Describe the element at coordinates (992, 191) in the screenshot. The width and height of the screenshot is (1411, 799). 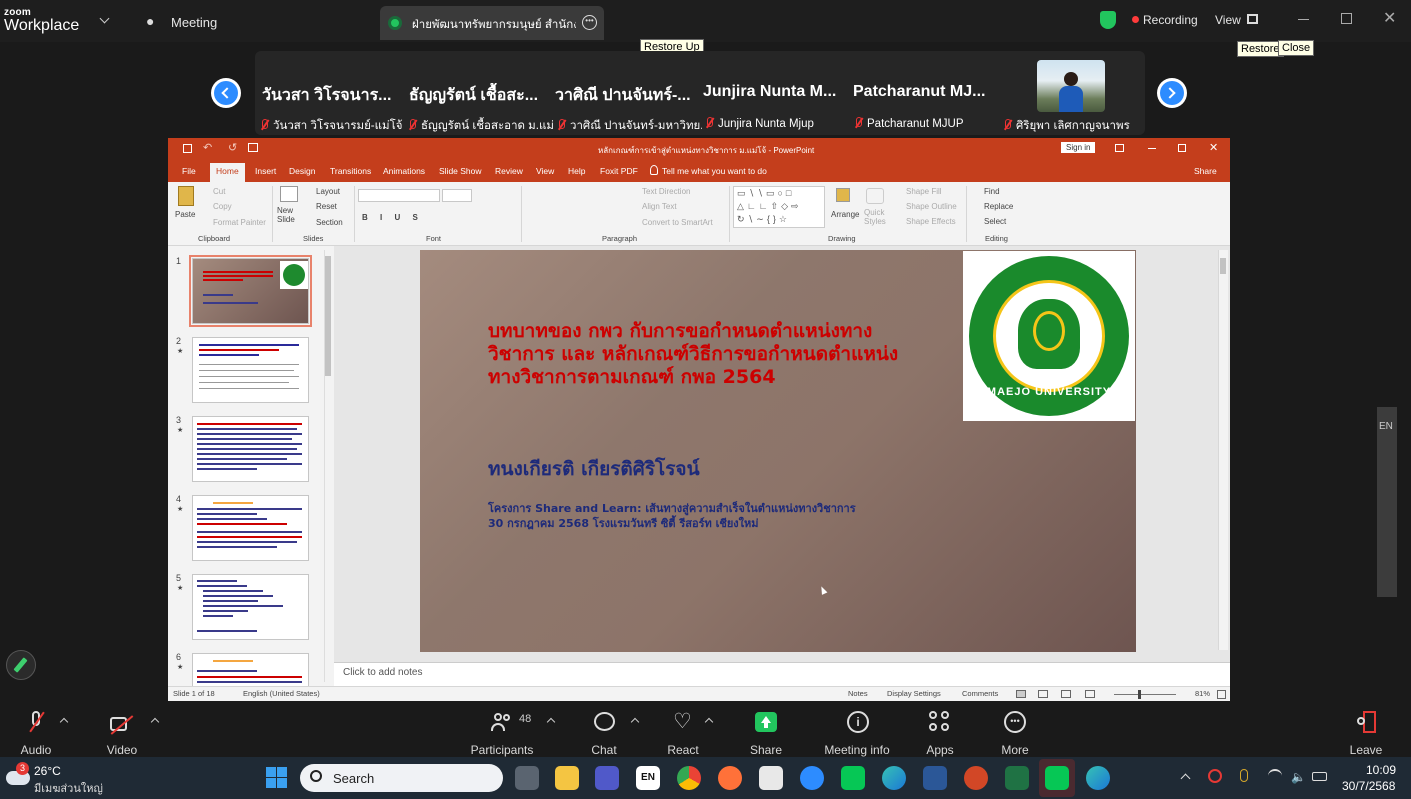
I see `find-button: Find` at that location.